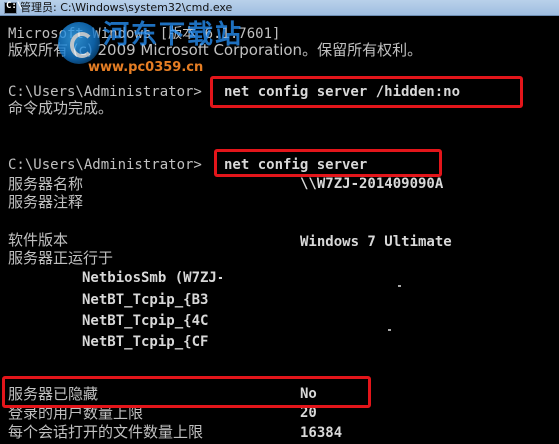 This screenshot has height=444, width=559. Describe the element at coordinates (145, 300) in the screenshot. I see `transport-item: NetBT_Tcpip_{B3` at that location.